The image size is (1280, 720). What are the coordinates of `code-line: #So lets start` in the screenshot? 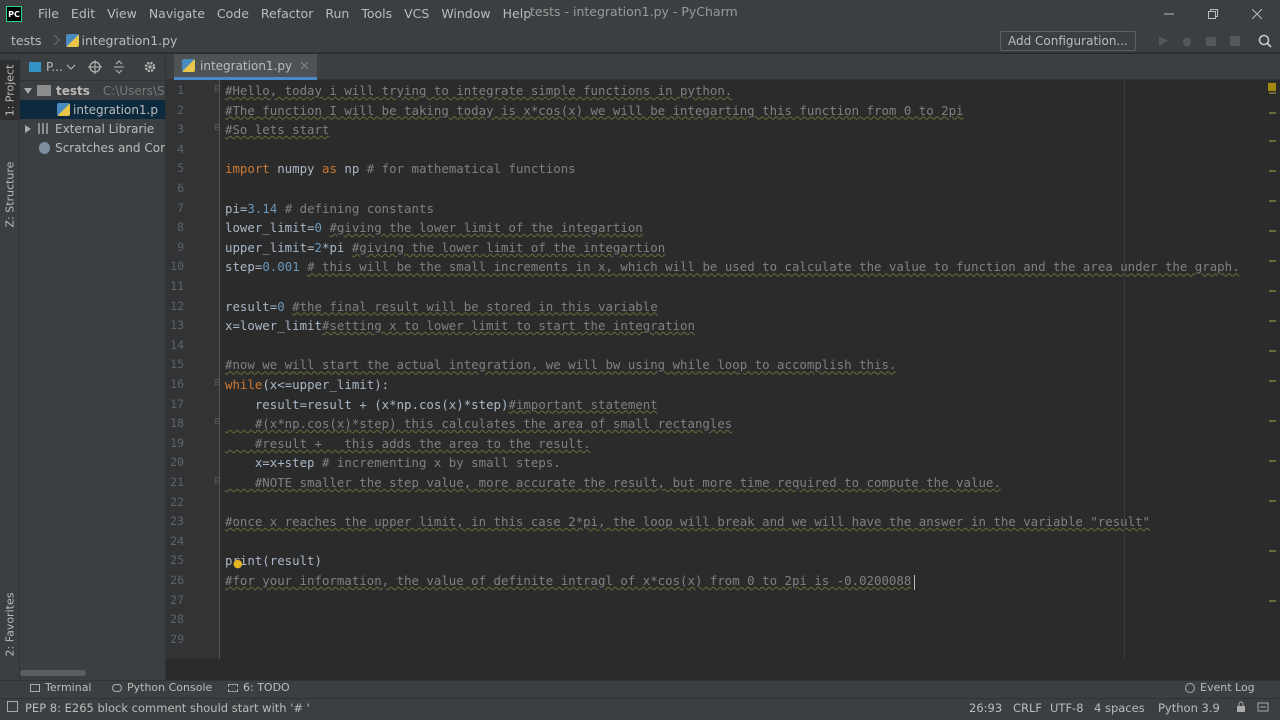 It's located at (277, 129).